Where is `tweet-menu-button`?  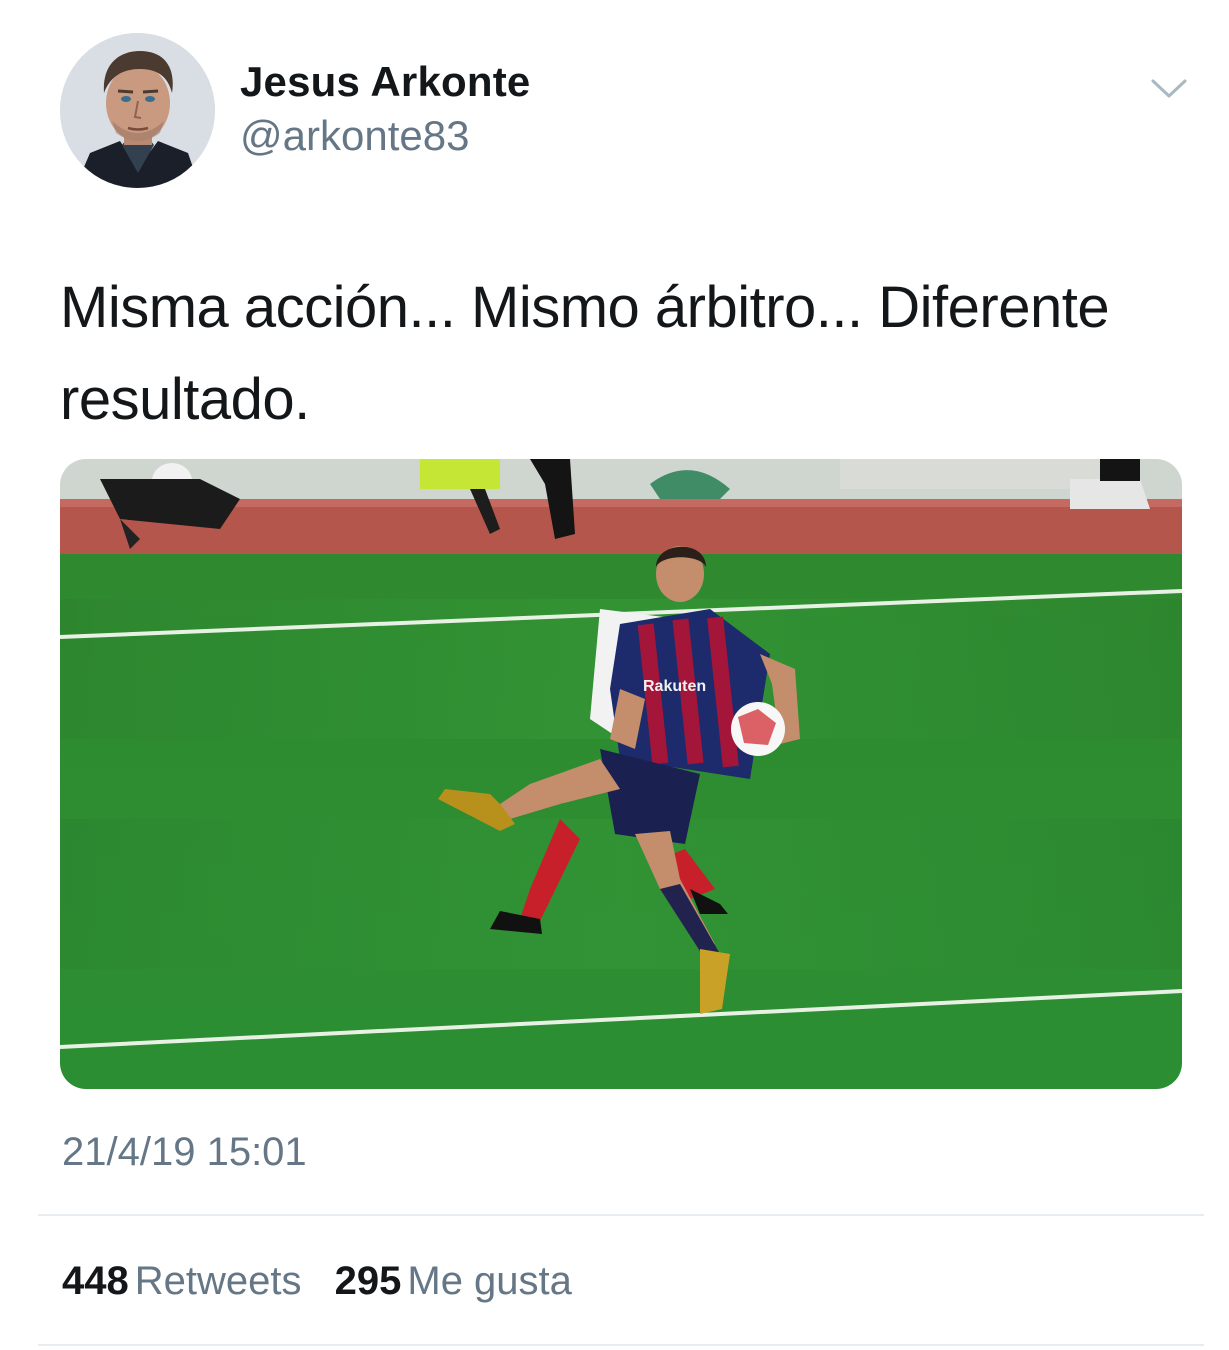
tweet-menu-button is located at coordinates (1169, 88).